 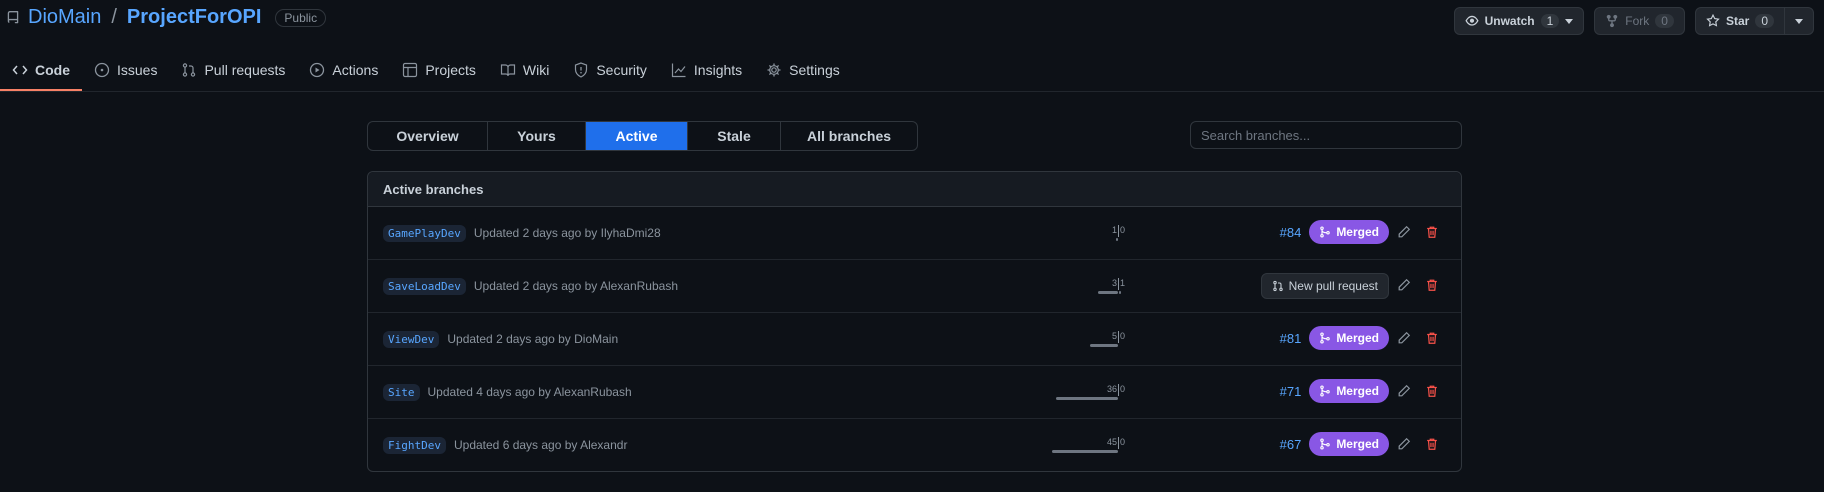 I want to click on pr-number-link: #81, so click(x=1291, y=338).